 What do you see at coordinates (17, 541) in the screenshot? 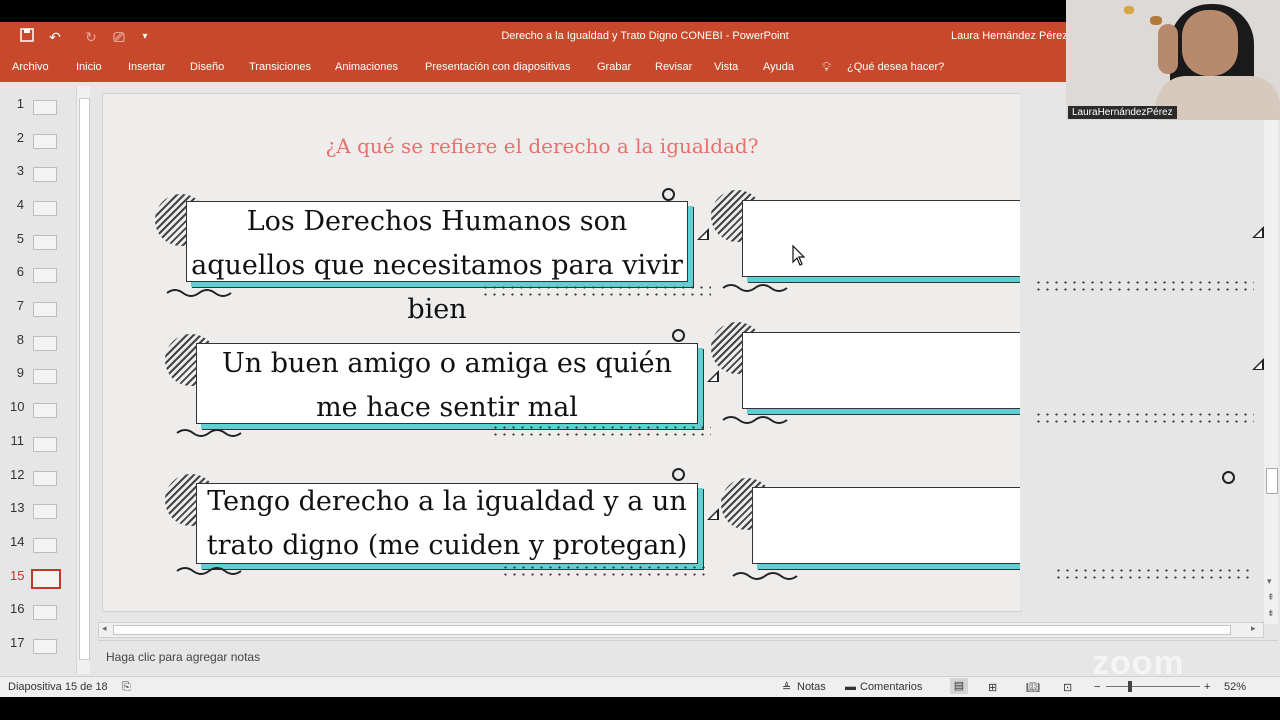
I see `thumb-number: 14` at bounding box center [17, 541].